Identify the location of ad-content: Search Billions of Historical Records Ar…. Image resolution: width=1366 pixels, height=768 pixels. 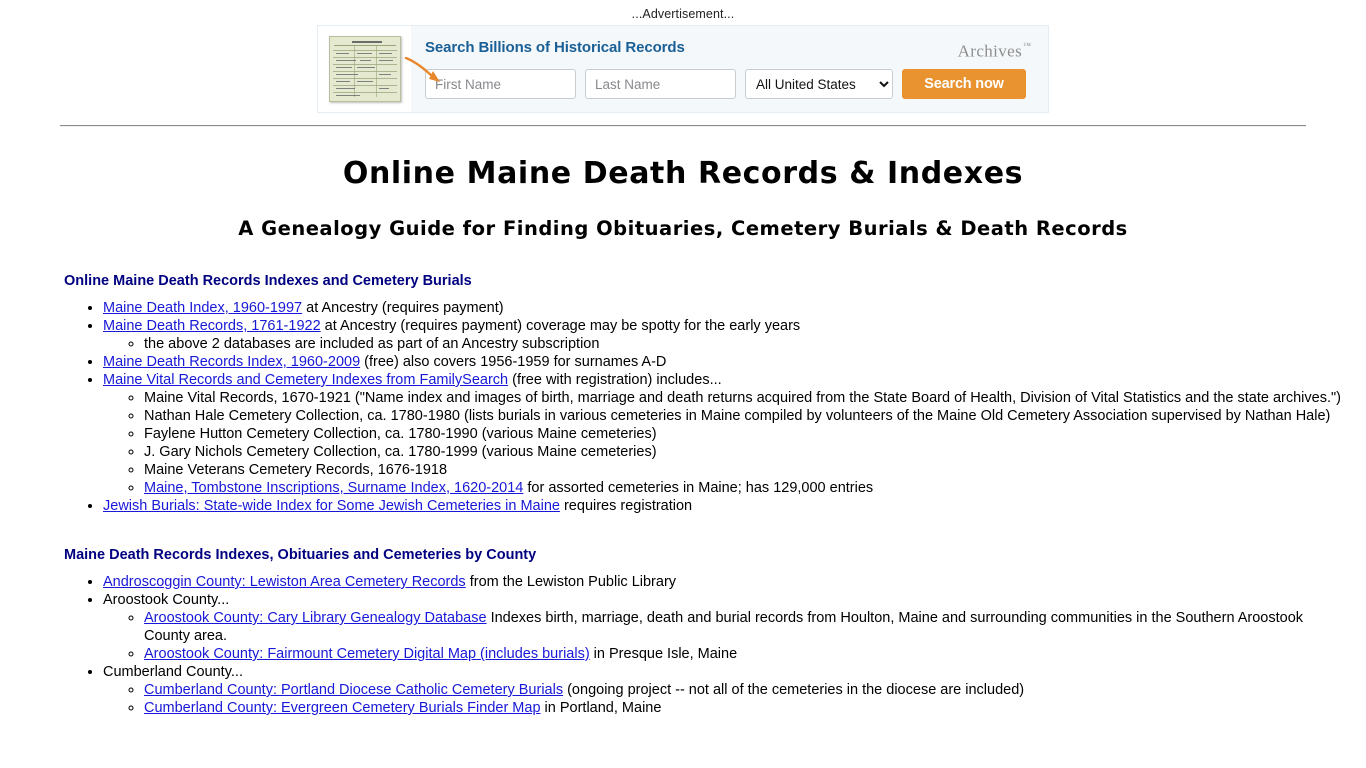
(726, 69).